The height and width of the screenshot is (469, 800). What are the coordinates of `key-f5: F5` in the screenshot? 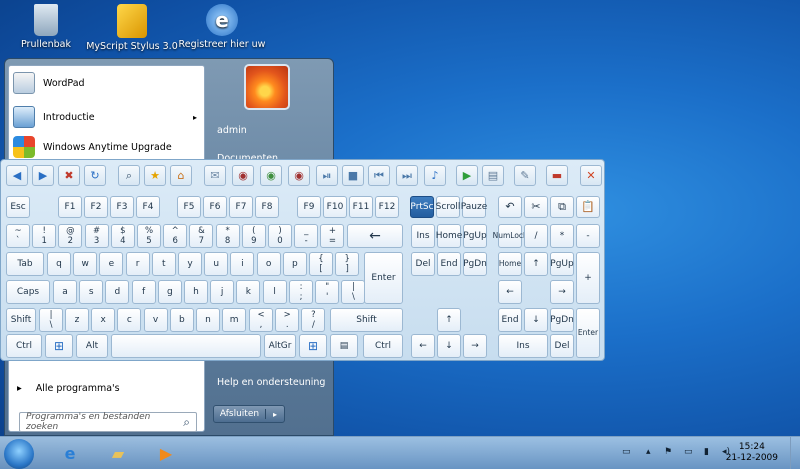 It's located at (189, 207).